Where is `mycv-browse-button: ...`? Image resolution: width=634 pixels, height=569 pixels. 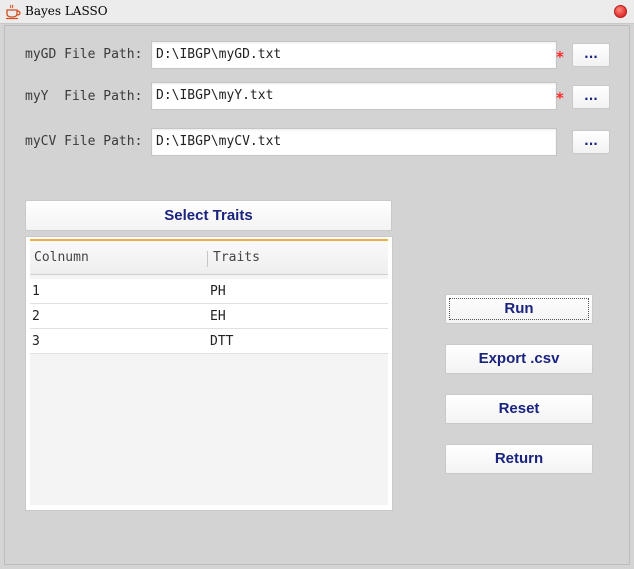 mycv-browse-button: ... is located at coordinates (591, 142).